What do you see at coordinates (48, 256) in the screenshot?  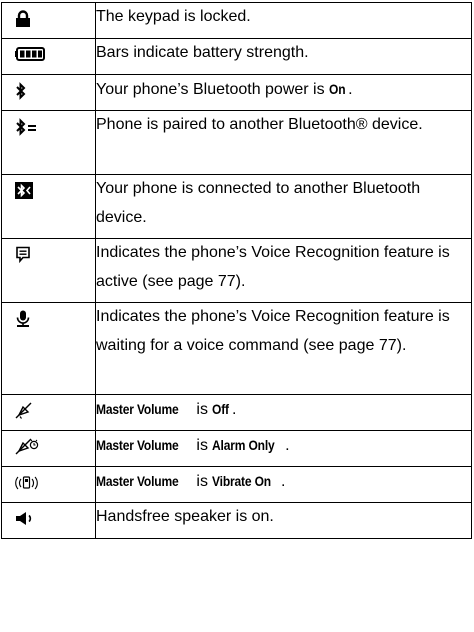 I see `voice-recognition-active-icon` at bounding box center [48, 256].